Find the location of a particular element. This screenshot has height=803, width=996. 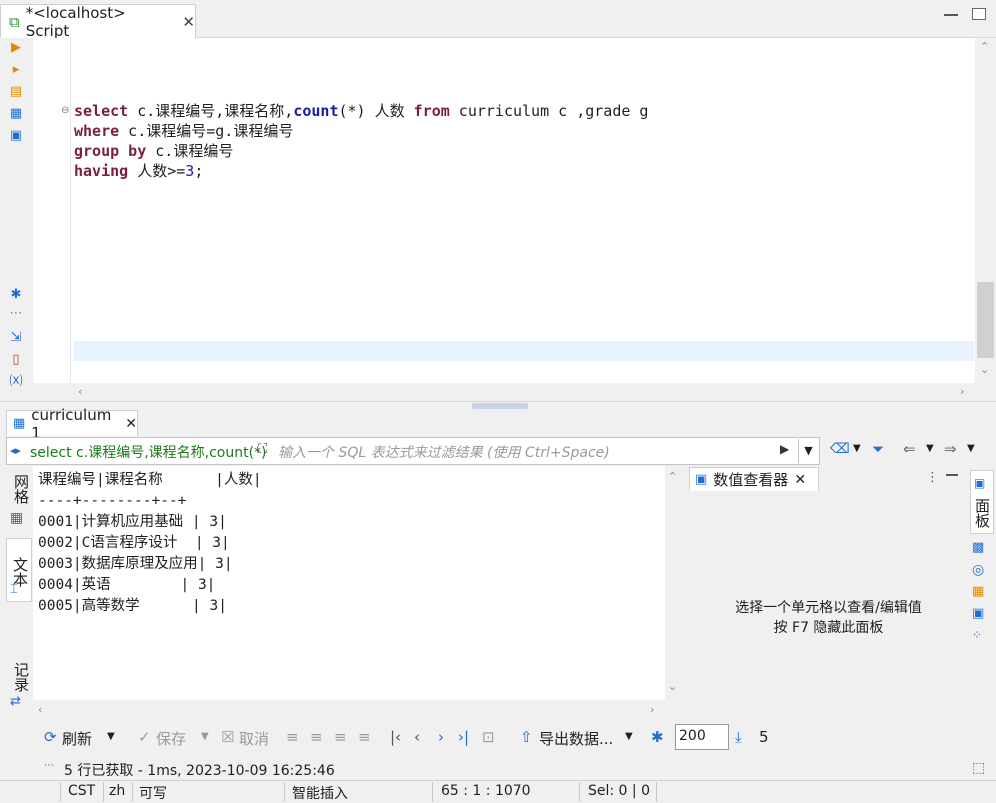

filter-icon: ⏷ is located at coordinates (878, 449).